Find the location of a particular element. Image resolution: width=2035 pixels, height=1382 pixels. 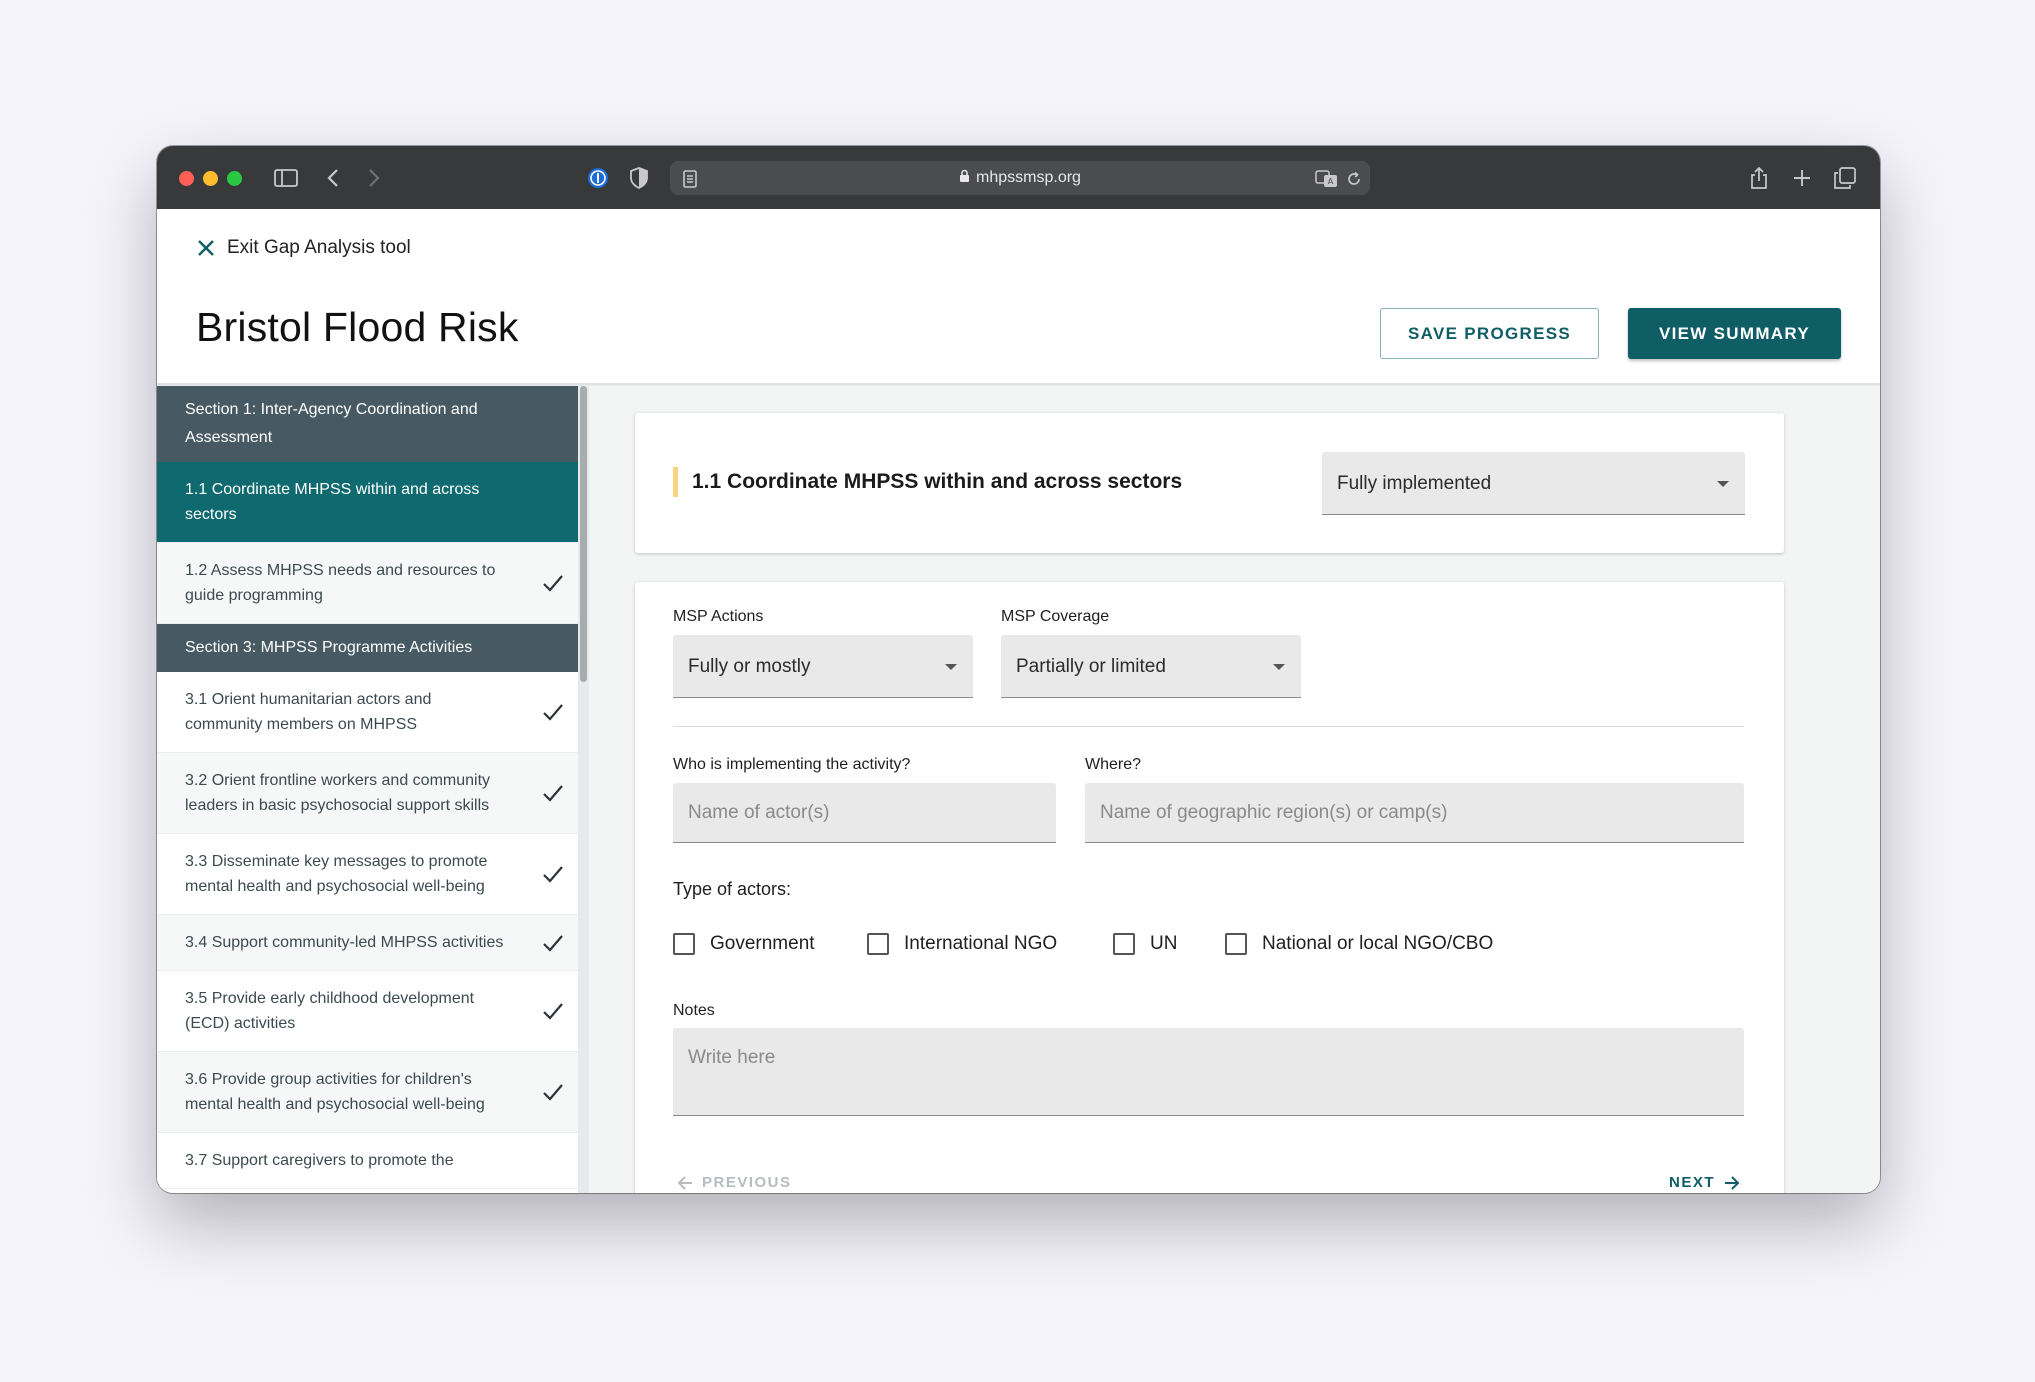

url-display: mhpssmsp.org is located at coordinates (1020, 178).